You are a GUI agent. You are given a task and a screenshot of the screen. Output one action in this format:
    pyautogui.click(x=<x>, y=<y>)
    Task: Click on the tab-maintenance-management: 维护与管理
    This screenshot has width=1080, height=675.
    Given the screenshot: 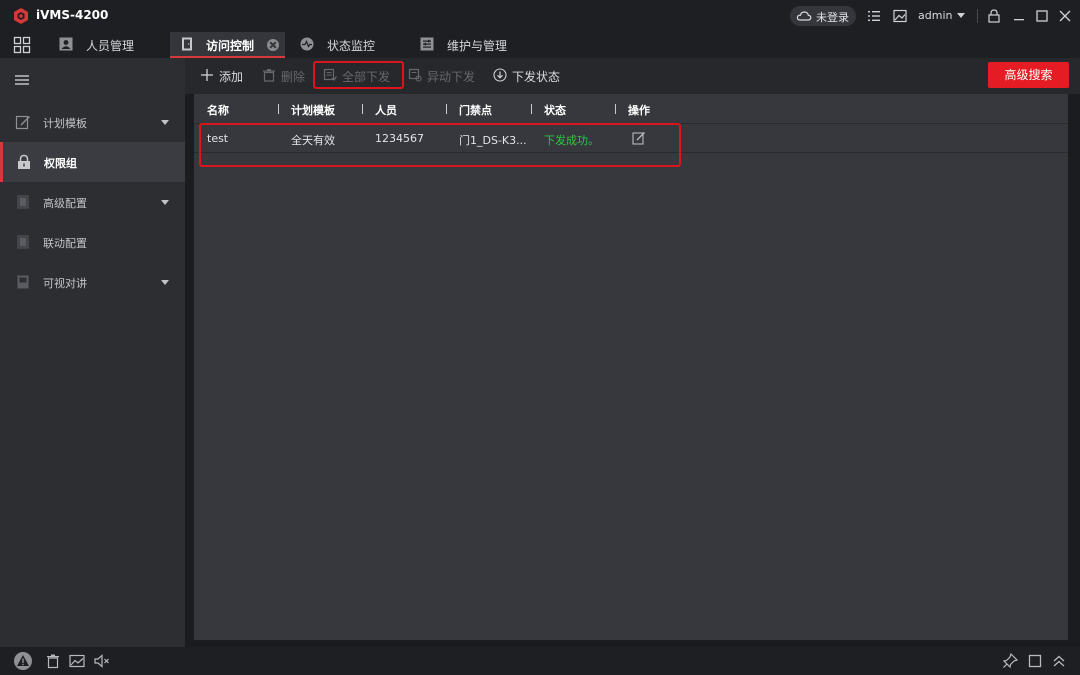 What is the action you would take?
    pyautogui.click(x=479, y=45)
    